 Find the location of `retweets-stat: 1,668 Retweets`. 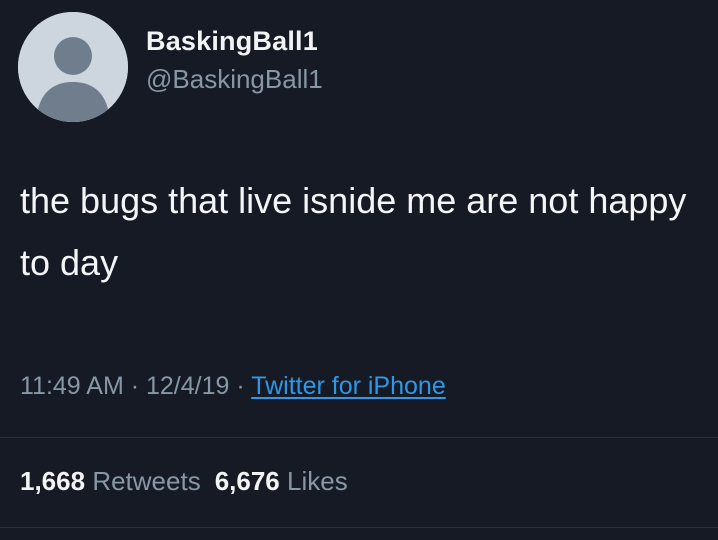

retweets-stat: 1,668 Retweets is located at coordinates (110, 481).